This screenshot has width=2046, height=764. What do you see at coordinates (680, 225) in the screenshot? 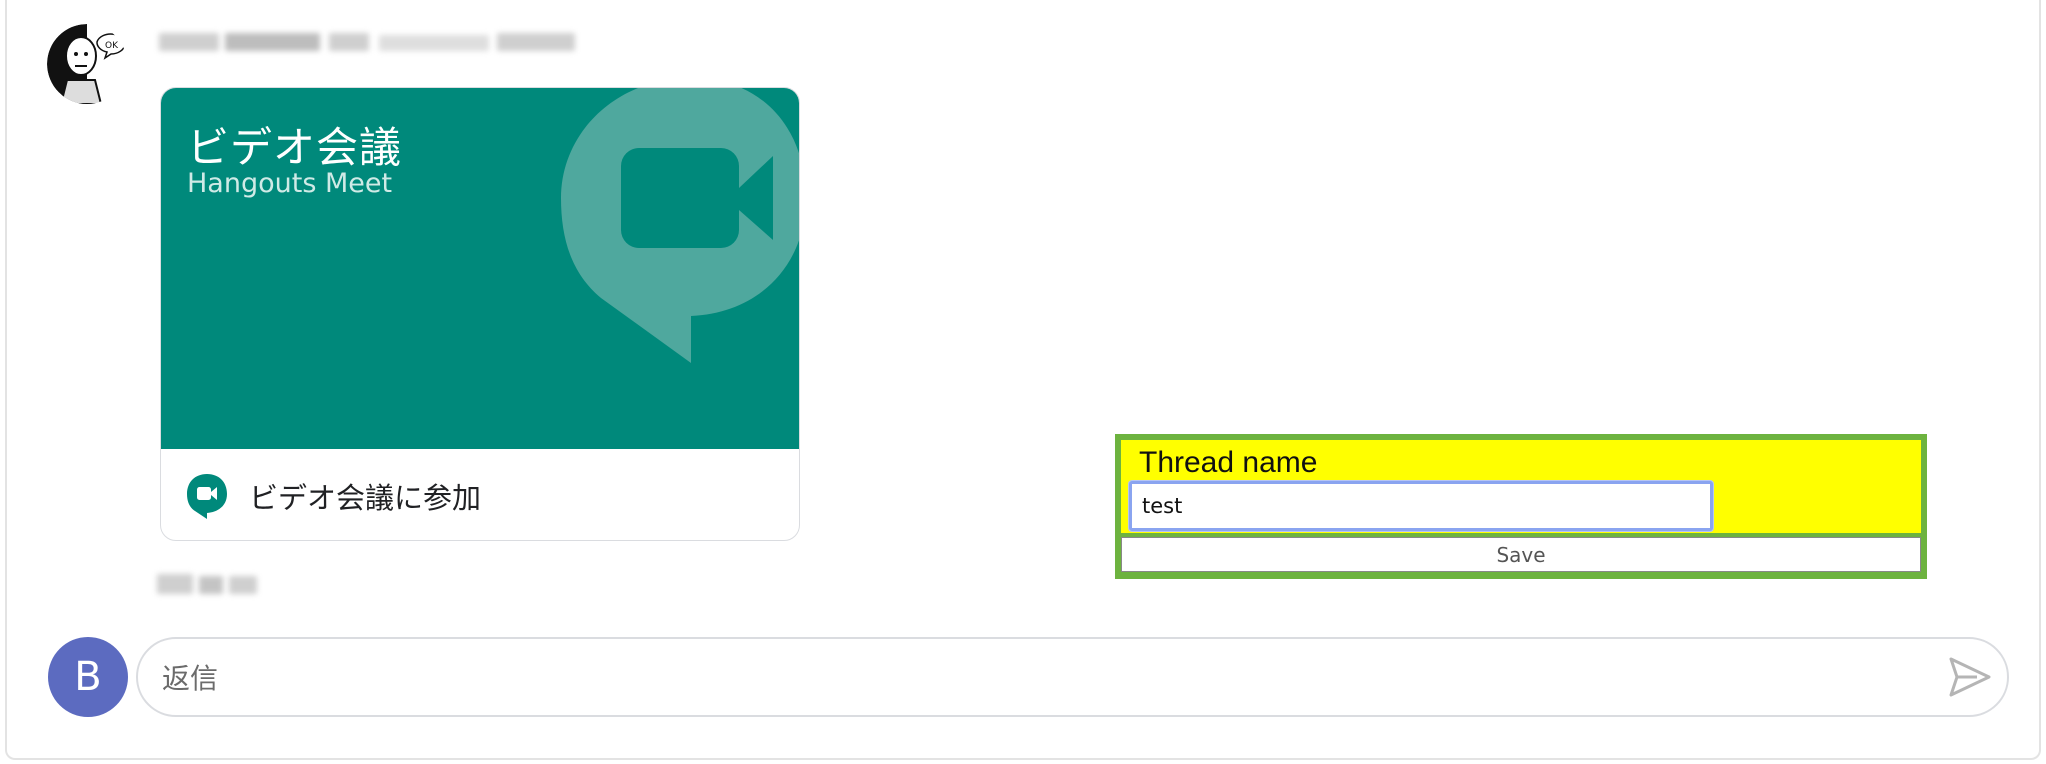
I see `meet-video-camera-icon` at bounding box center [680, 225].